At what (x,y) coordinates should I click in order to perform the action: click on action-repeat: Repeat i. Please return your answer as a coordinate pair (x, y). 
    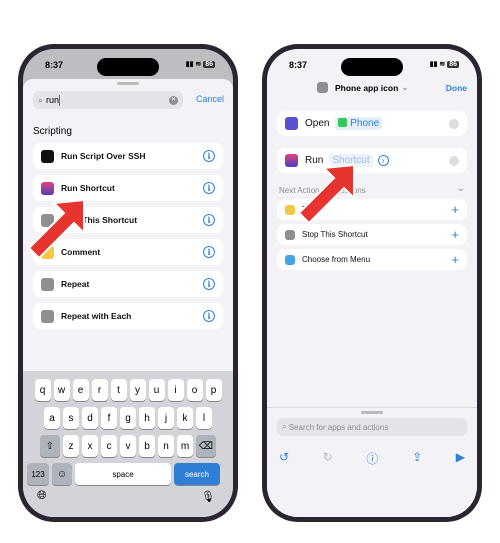
    Looking at the image, I should click on (128, 284).